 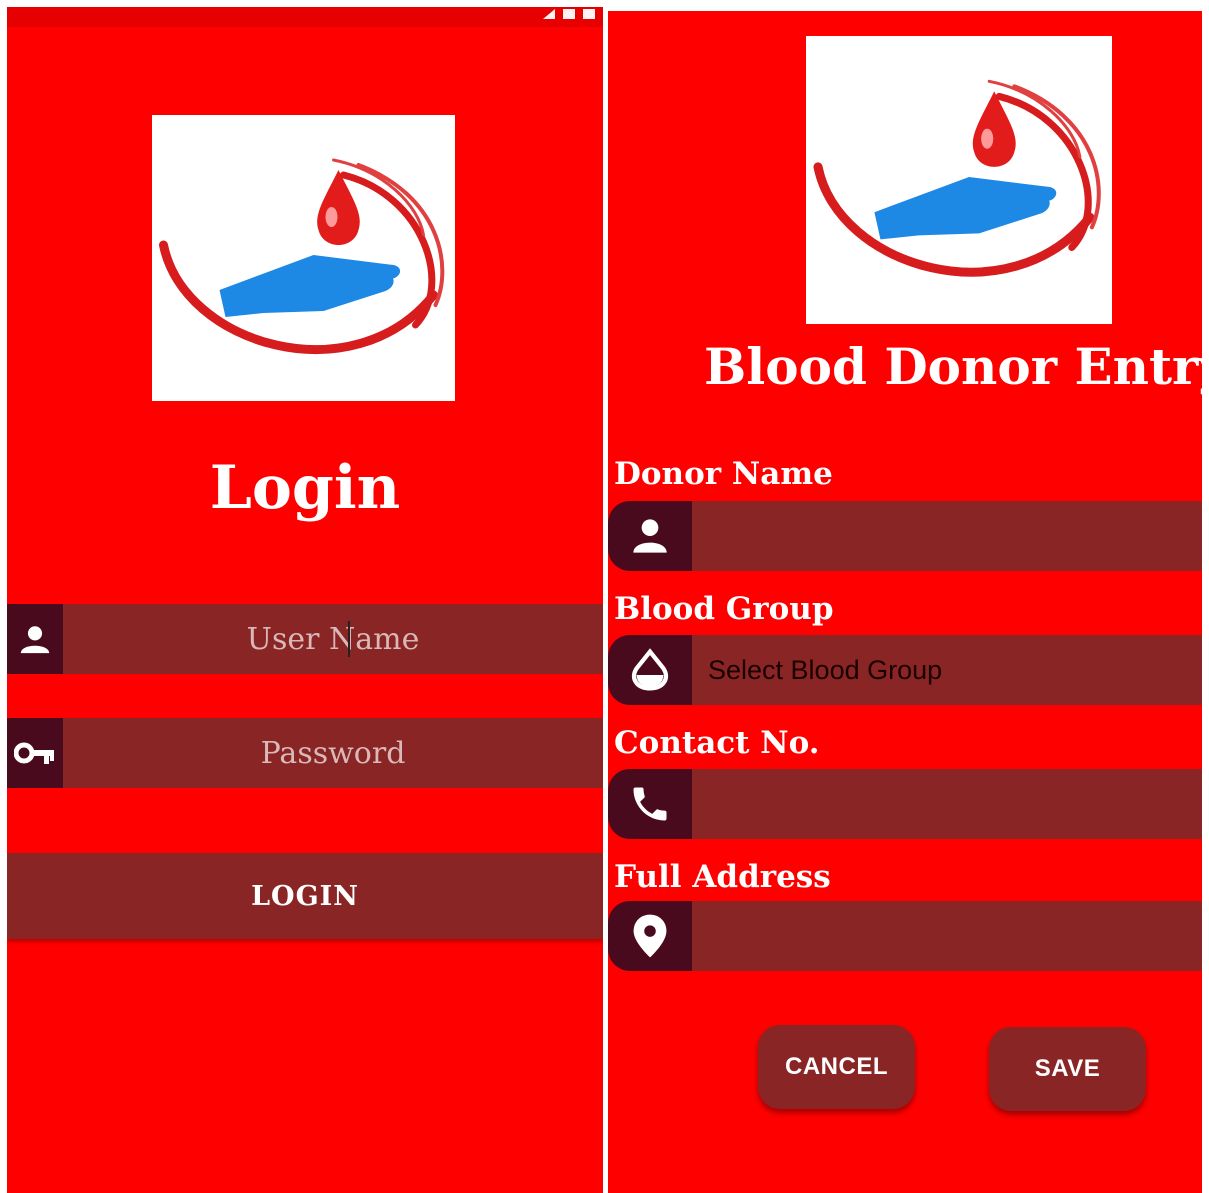 What do you see at coordinates (349, 639) in the screenshot?
I see `text-caret` at bounding box center [349, 639].